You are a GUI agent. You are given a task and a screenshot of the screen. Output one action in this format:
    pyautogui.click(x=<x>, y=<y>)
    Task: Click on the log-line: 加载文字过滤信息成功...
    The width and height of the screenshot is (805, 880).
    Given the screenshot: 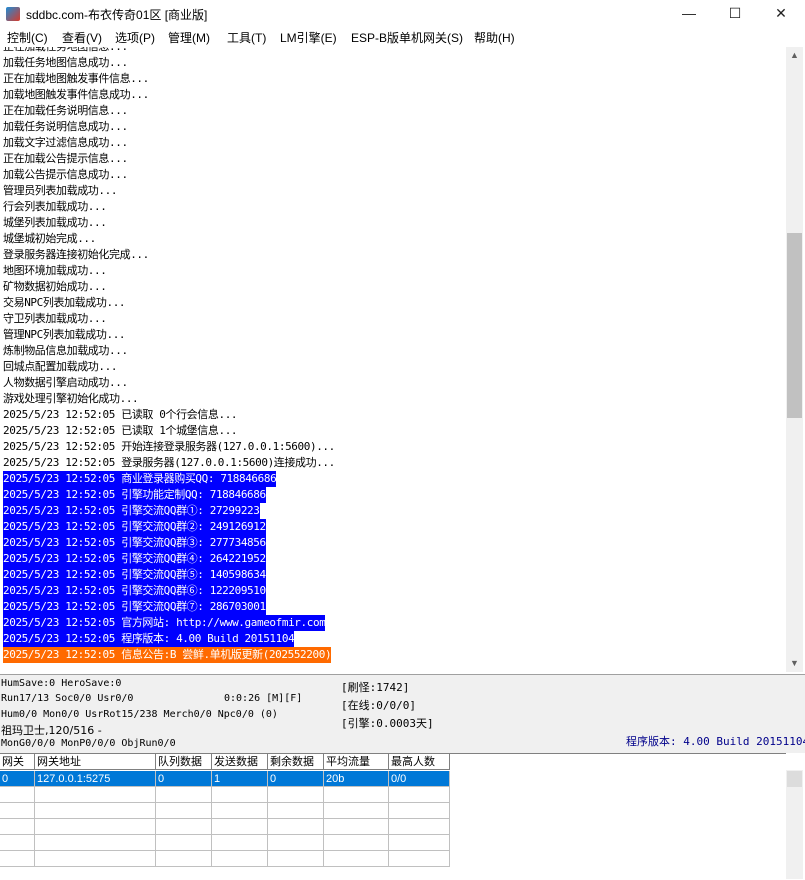 What is the action you would take?
    pyautogui.click(x=65, y=142)
    